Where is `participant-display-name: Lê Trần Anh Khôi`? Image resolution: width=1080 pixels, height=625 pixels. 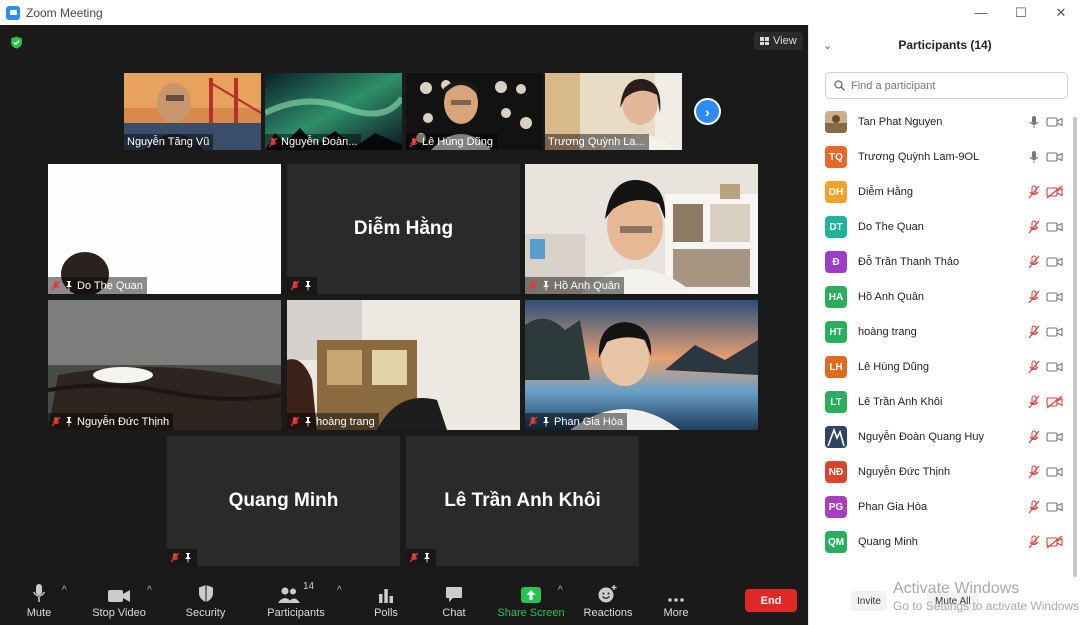 participant-display-name: Lê Trần Anh Khôi is located at coordinates (522, 500).